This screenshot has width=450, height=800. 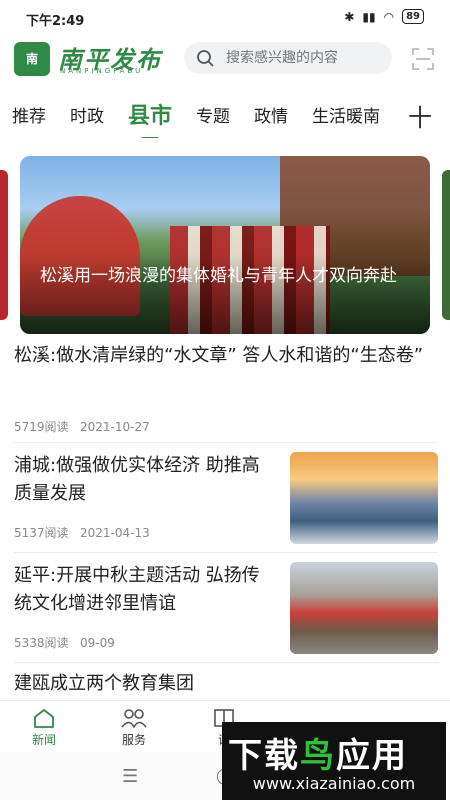 I want to click on carousel-prev-peek, so click(x=4, y=245).